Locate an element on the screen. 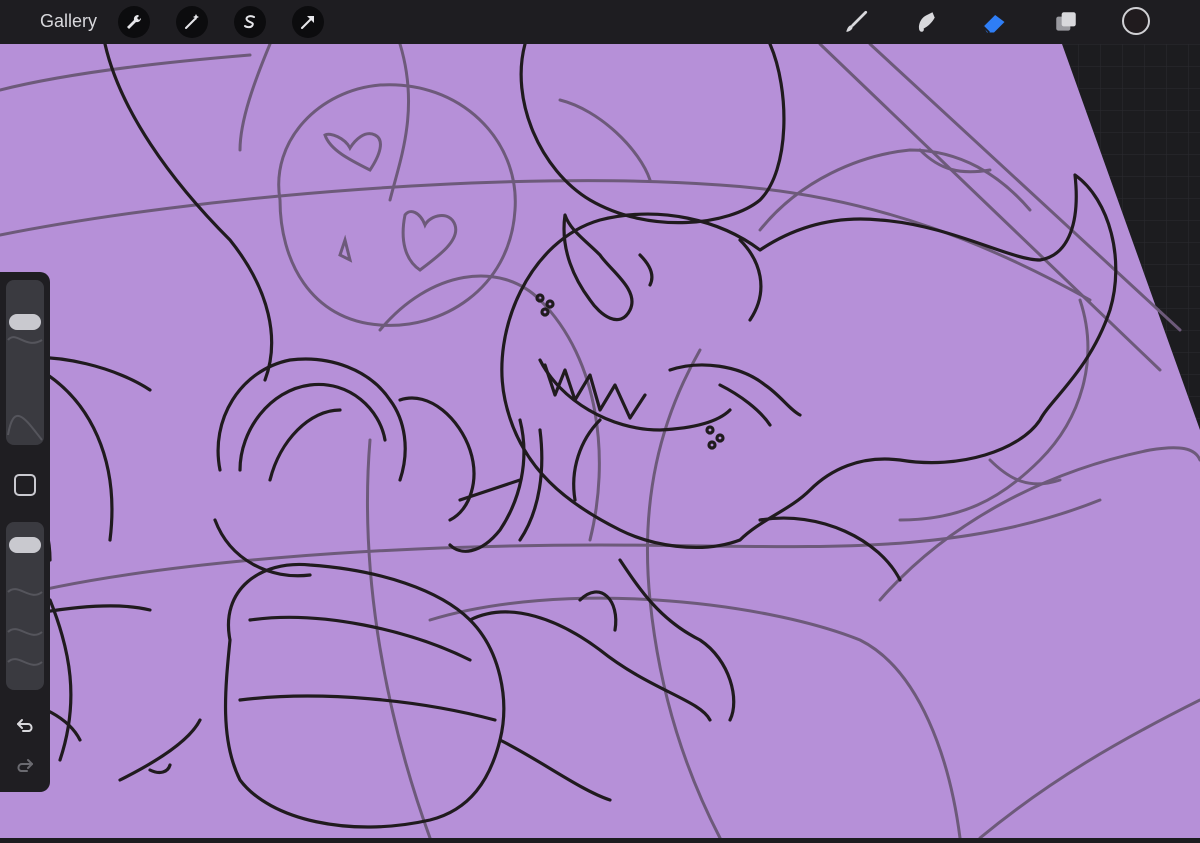 Image resolution: width=1200 pixels, height=843 pixels. redo-icon is located at coordinates (25, 765).